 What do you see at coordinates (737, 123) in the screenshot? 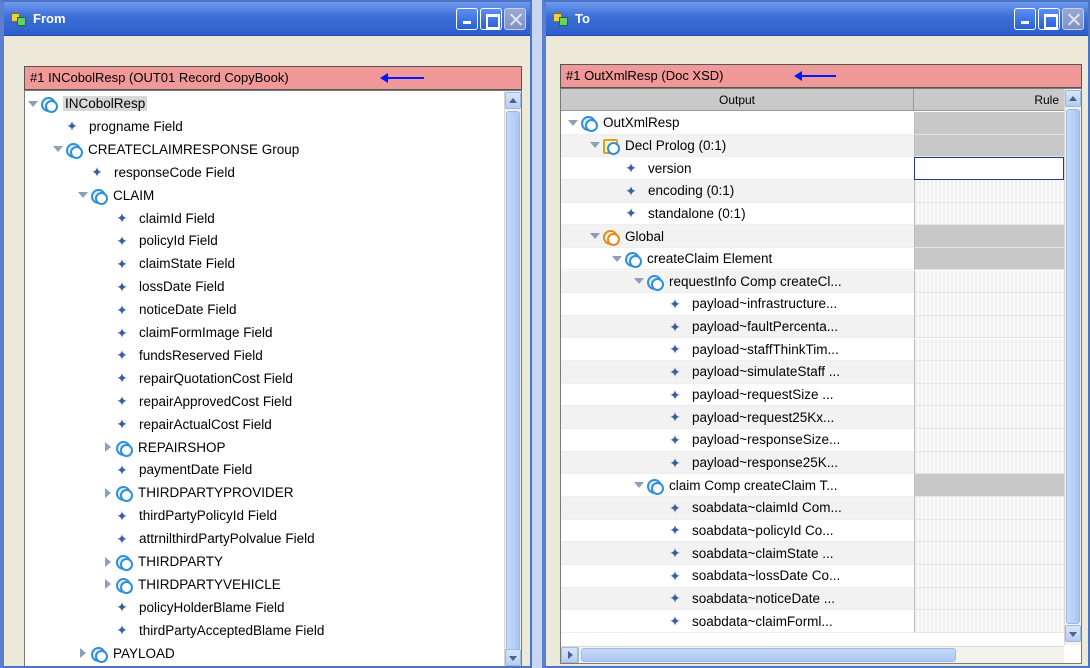
I see `output-cell: OutXmlResp` at bounding box center [737, 123].